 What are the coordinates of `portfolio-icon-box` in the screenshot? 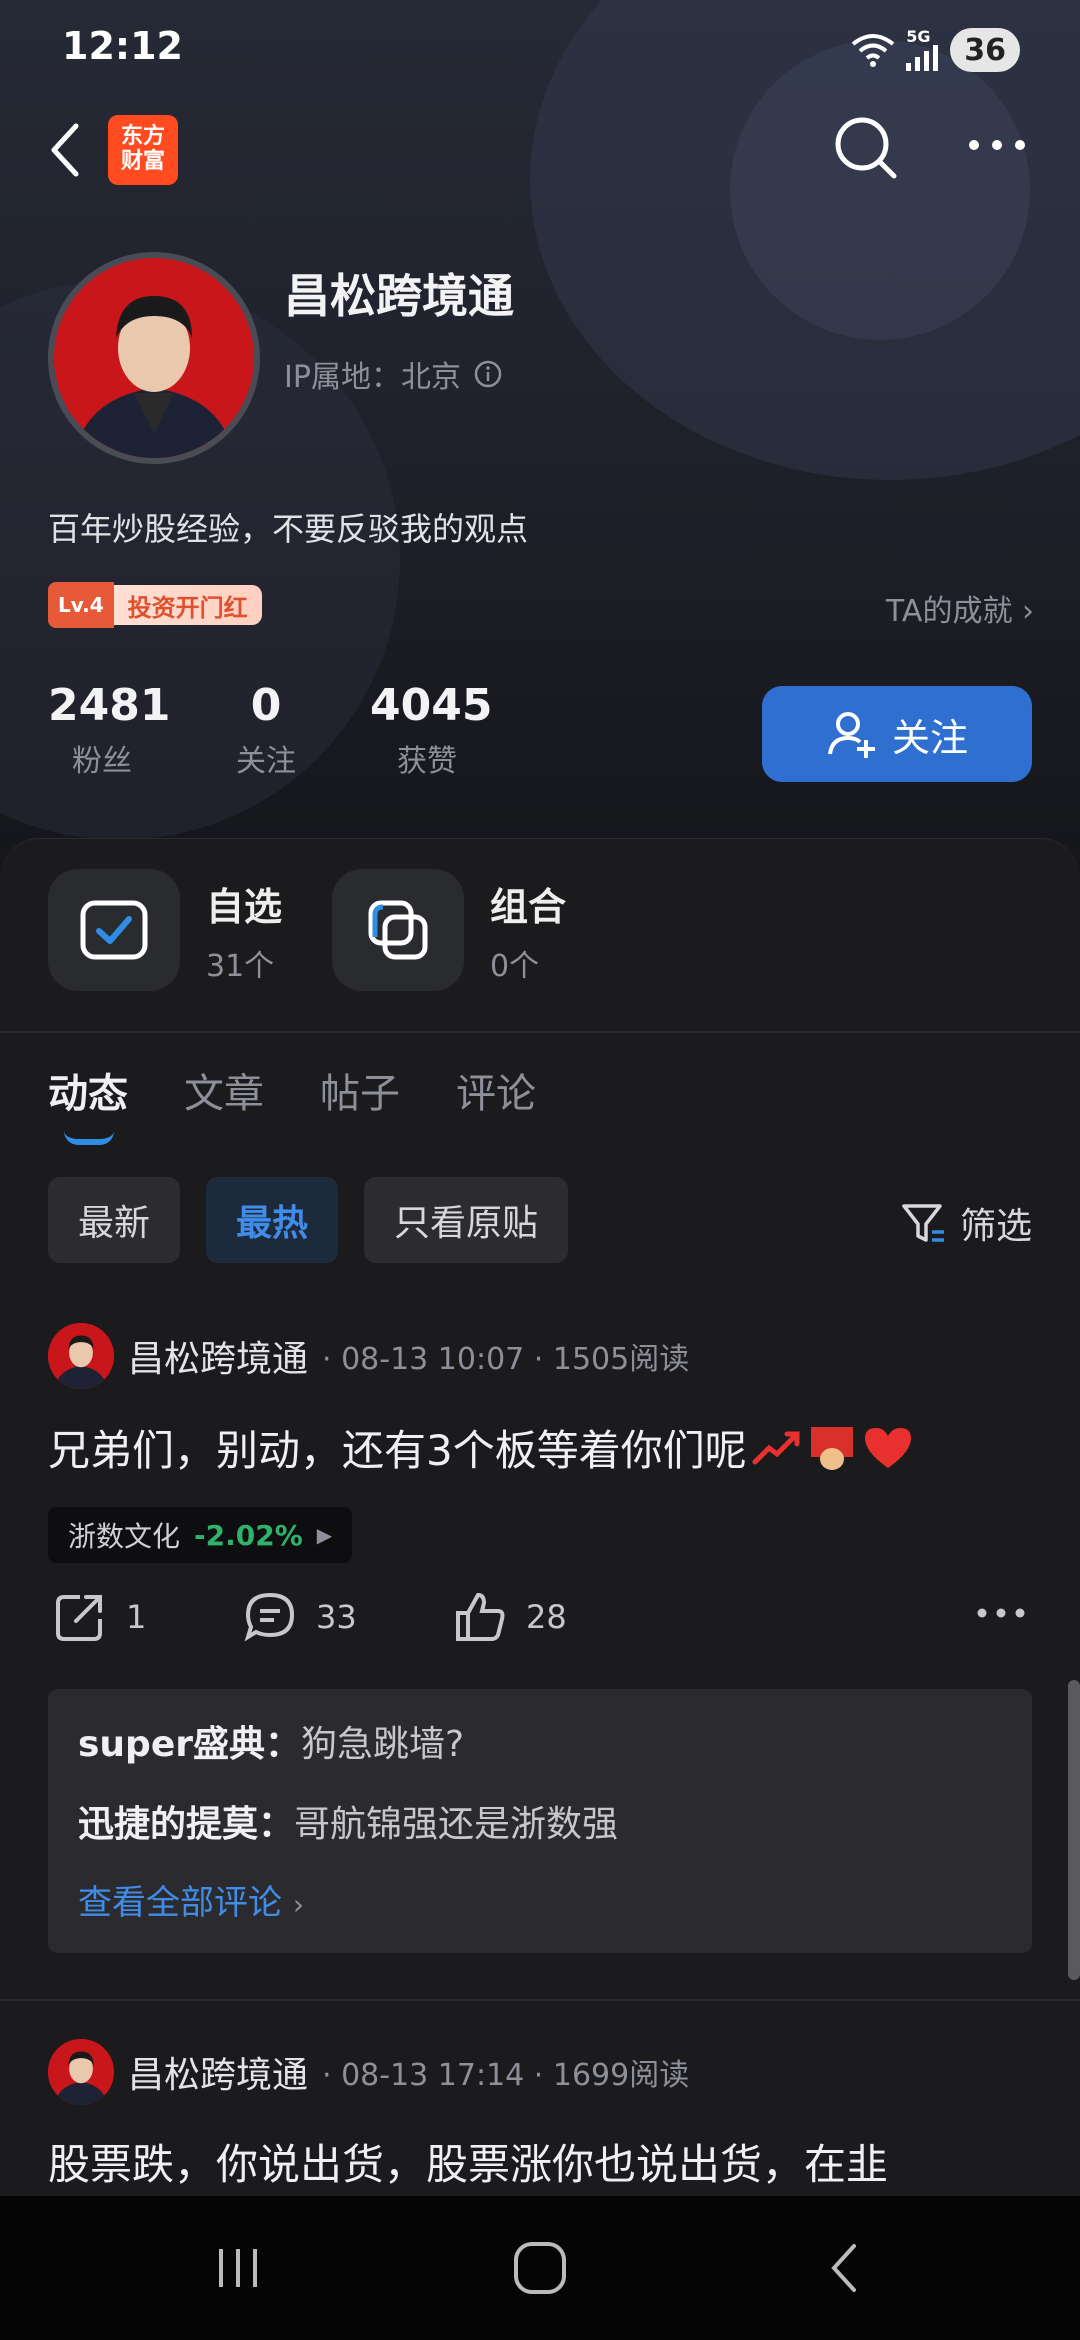 It's located at (398, 930).